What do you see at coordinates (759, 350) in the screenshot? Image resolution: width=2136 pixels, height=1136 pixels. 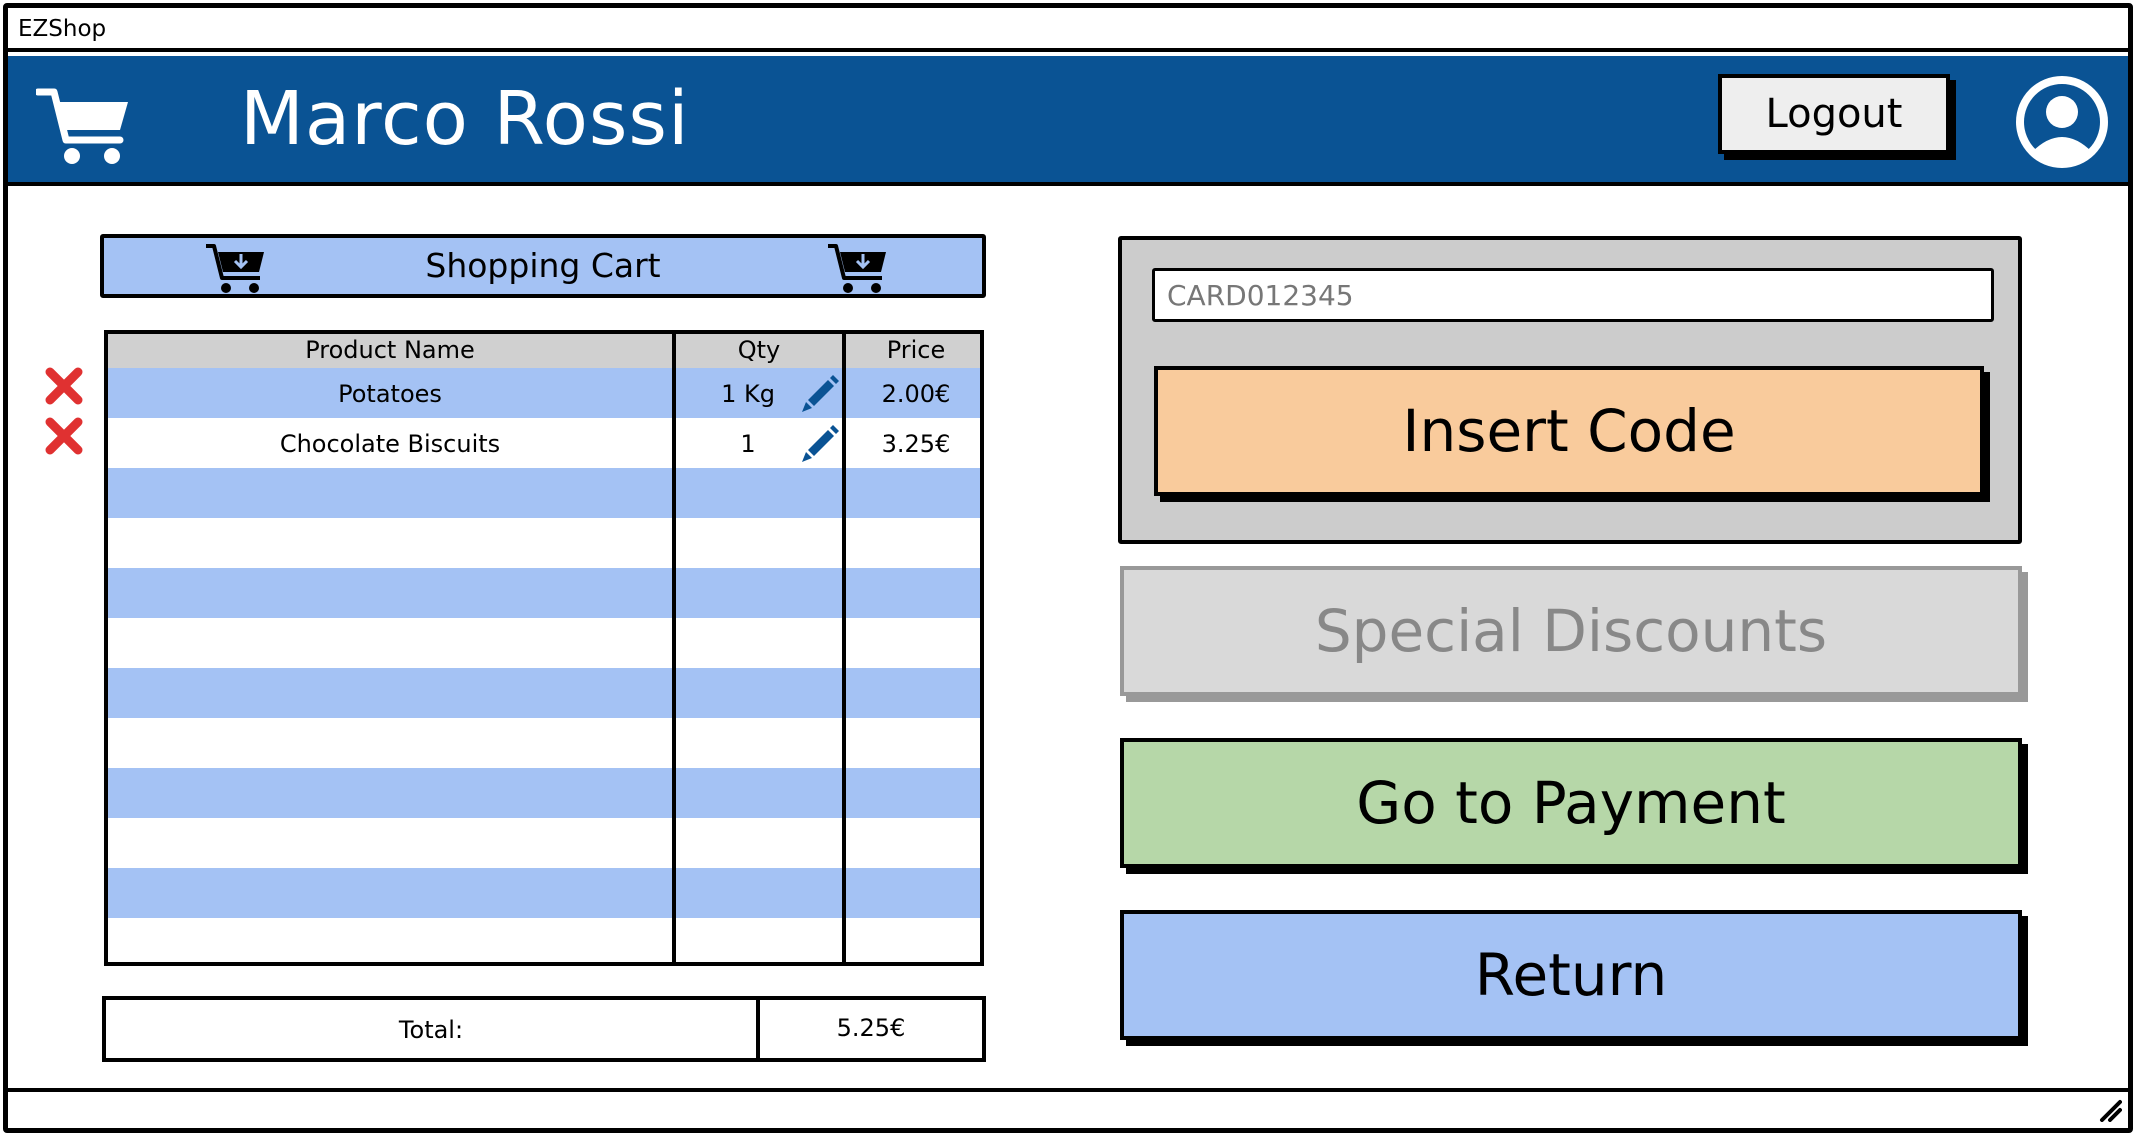 I see `column-header-qty: Qty` at bounding box center [759, 350].